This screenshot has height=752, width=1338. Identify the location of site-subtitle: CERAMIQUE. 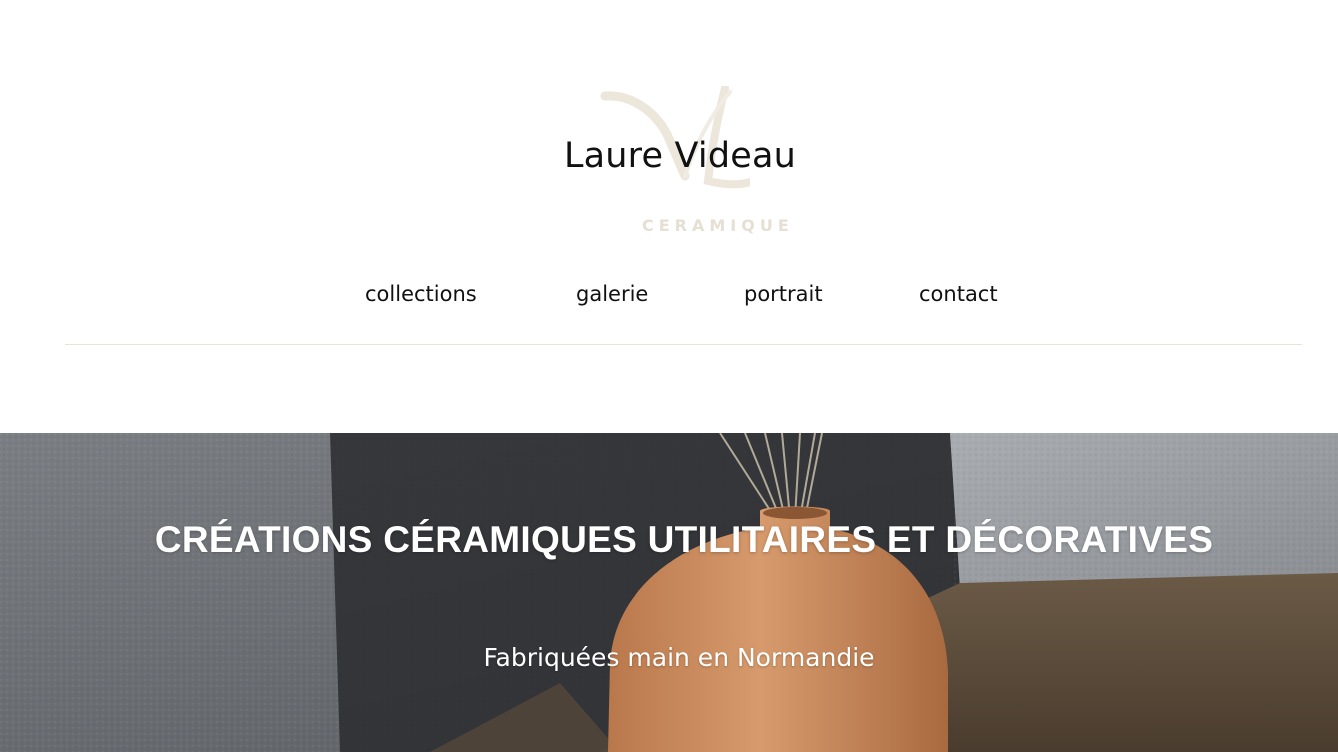
(718, 225).